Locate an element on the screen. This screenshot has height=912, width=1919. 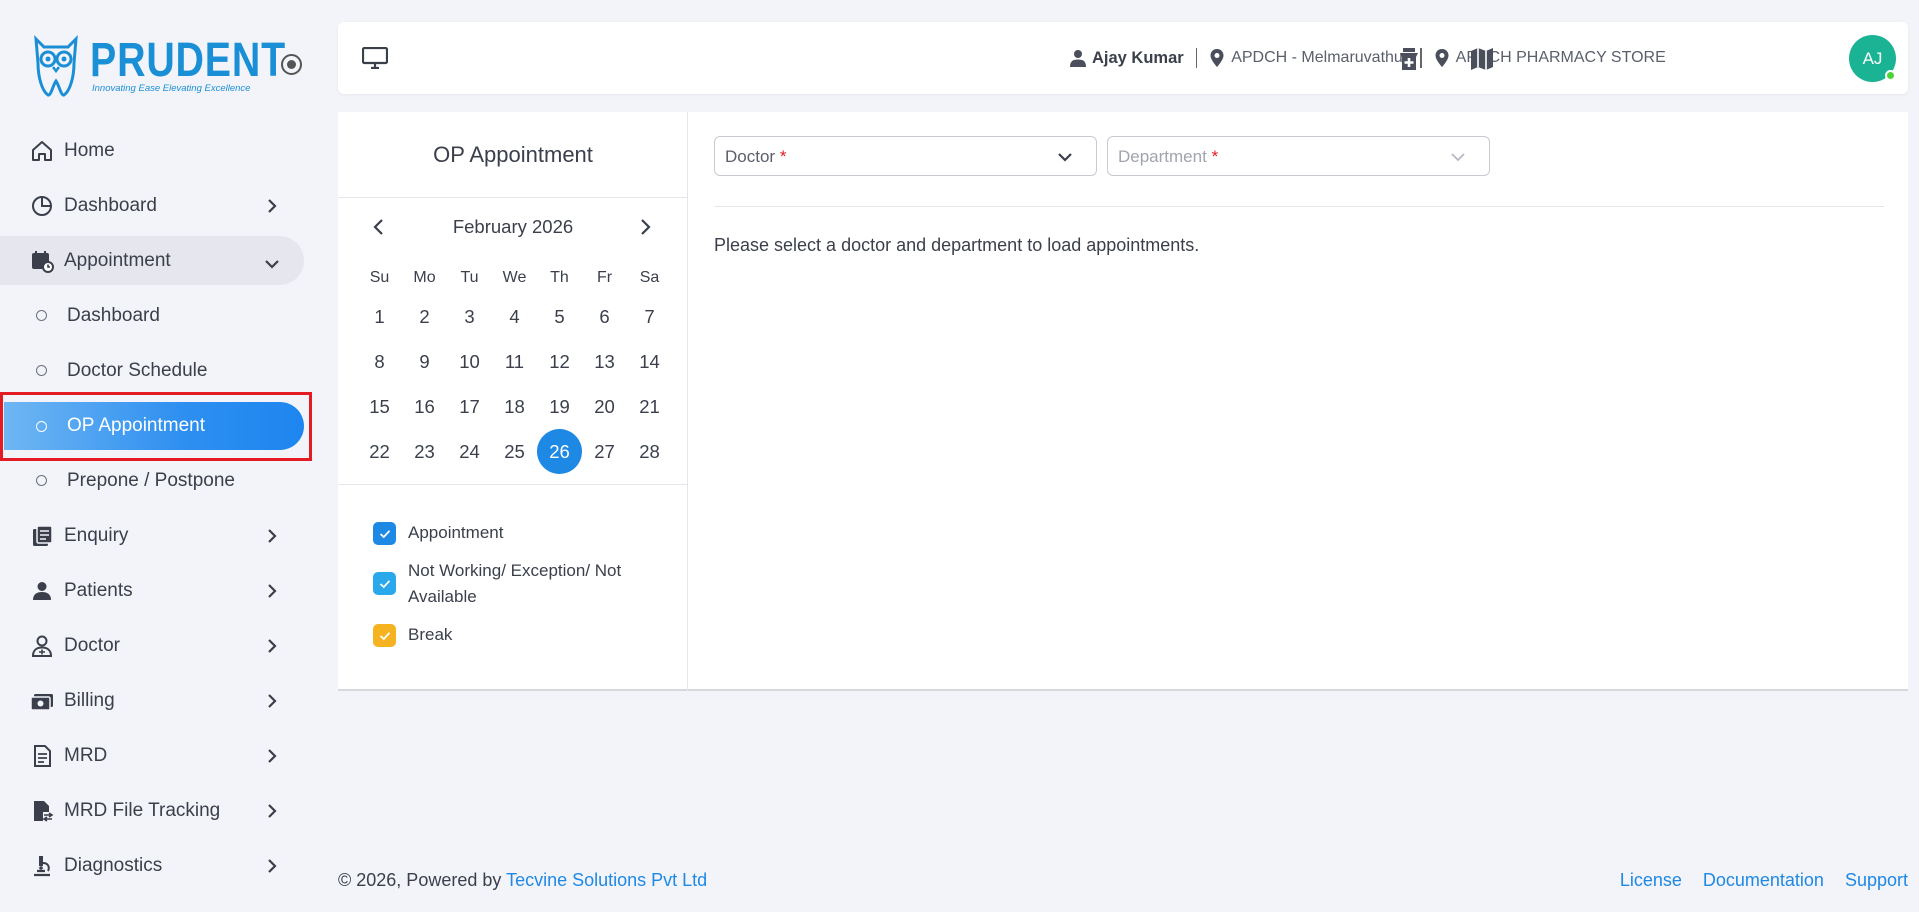
legend-item-appointment: Appointment is located at coordinates (523, 533).